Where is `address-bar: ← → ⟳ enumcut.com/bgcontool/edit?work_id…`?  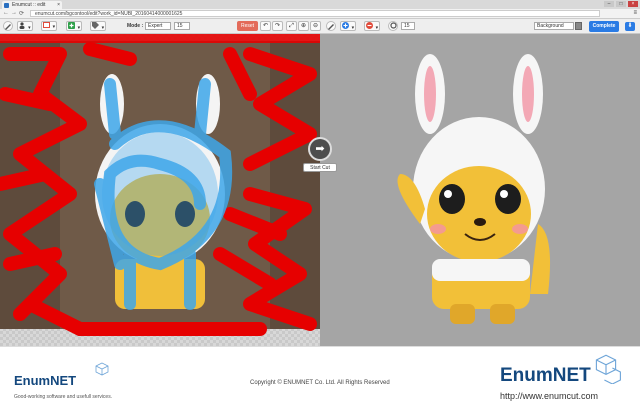 address-bar: ← → ⟳ enumcut.com/bgcontool/edit?work_id… is located at coordinates (320, 14).